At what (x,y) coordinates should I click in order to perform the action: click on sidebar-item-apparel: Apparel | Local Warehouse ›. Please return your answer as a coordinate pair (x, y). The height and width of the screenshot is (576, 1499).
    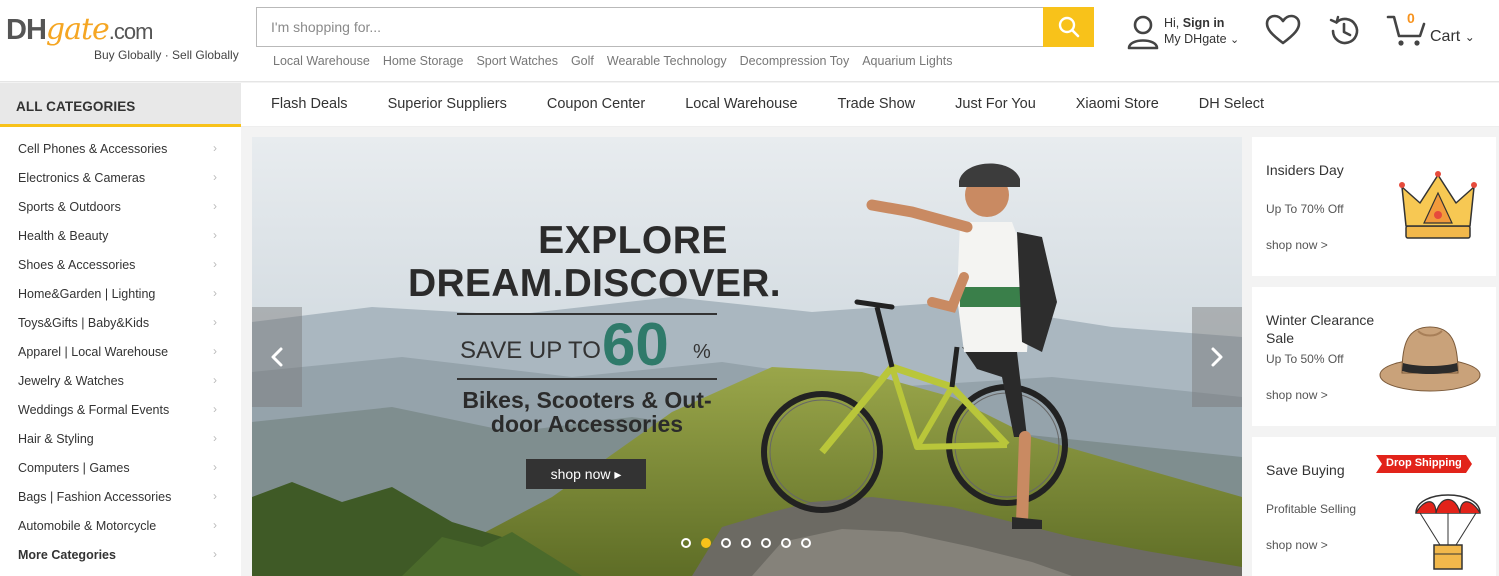
    Looking at the image, I should click on (120, 351).